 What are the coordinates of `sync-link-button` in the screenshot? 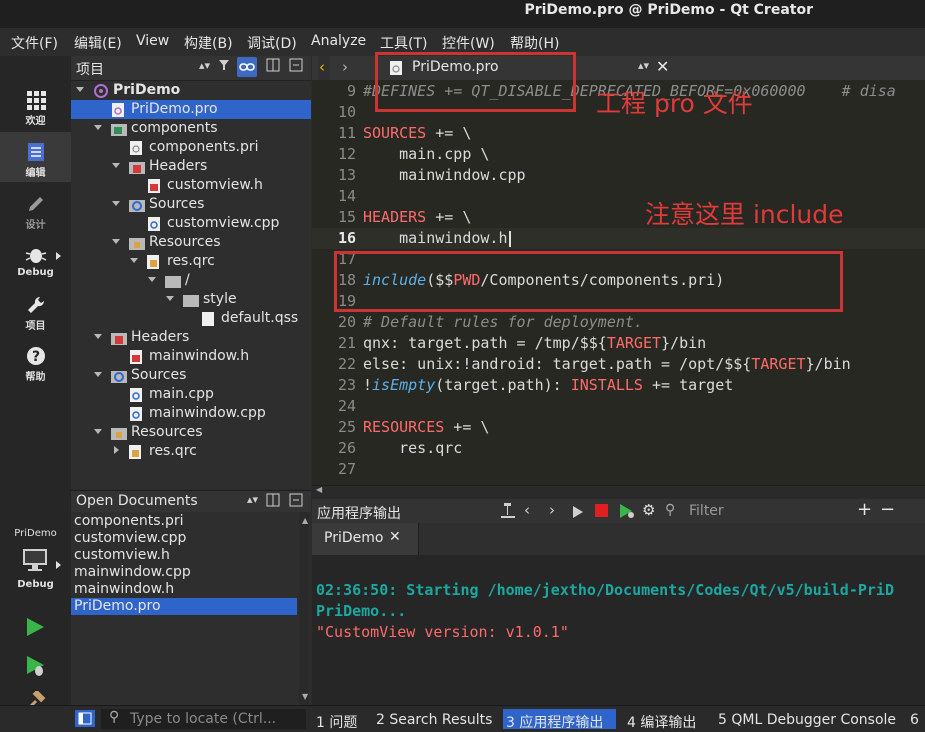 It's located at (247, 67).